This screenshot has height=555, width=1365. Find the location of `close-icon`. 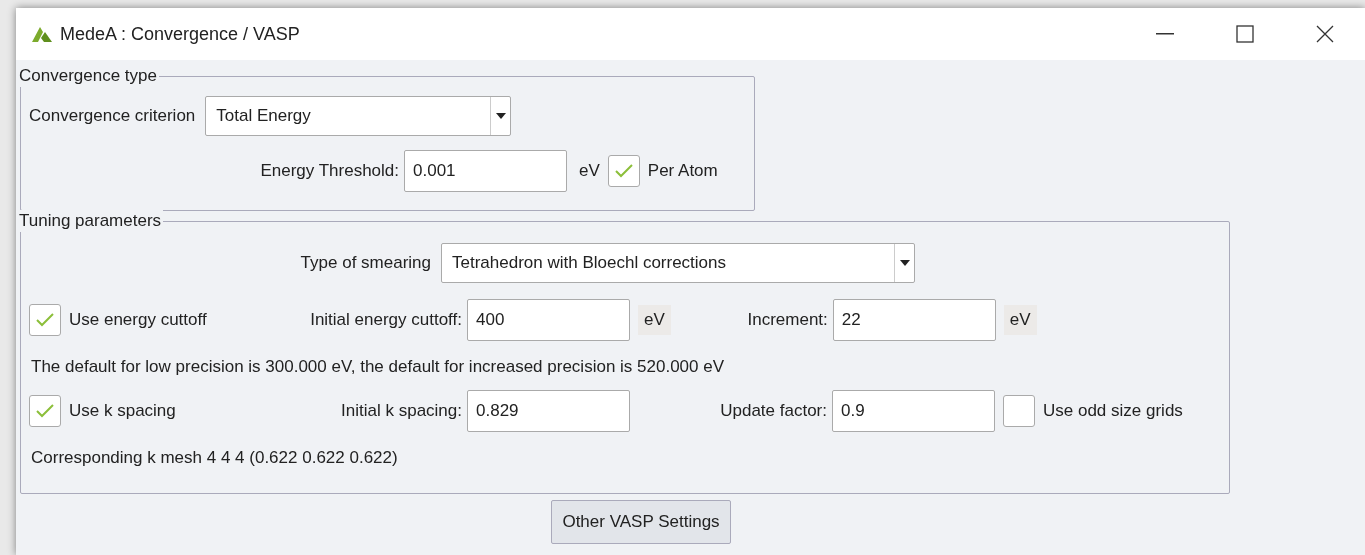

close-icon is located at coordinates (1325, 34).